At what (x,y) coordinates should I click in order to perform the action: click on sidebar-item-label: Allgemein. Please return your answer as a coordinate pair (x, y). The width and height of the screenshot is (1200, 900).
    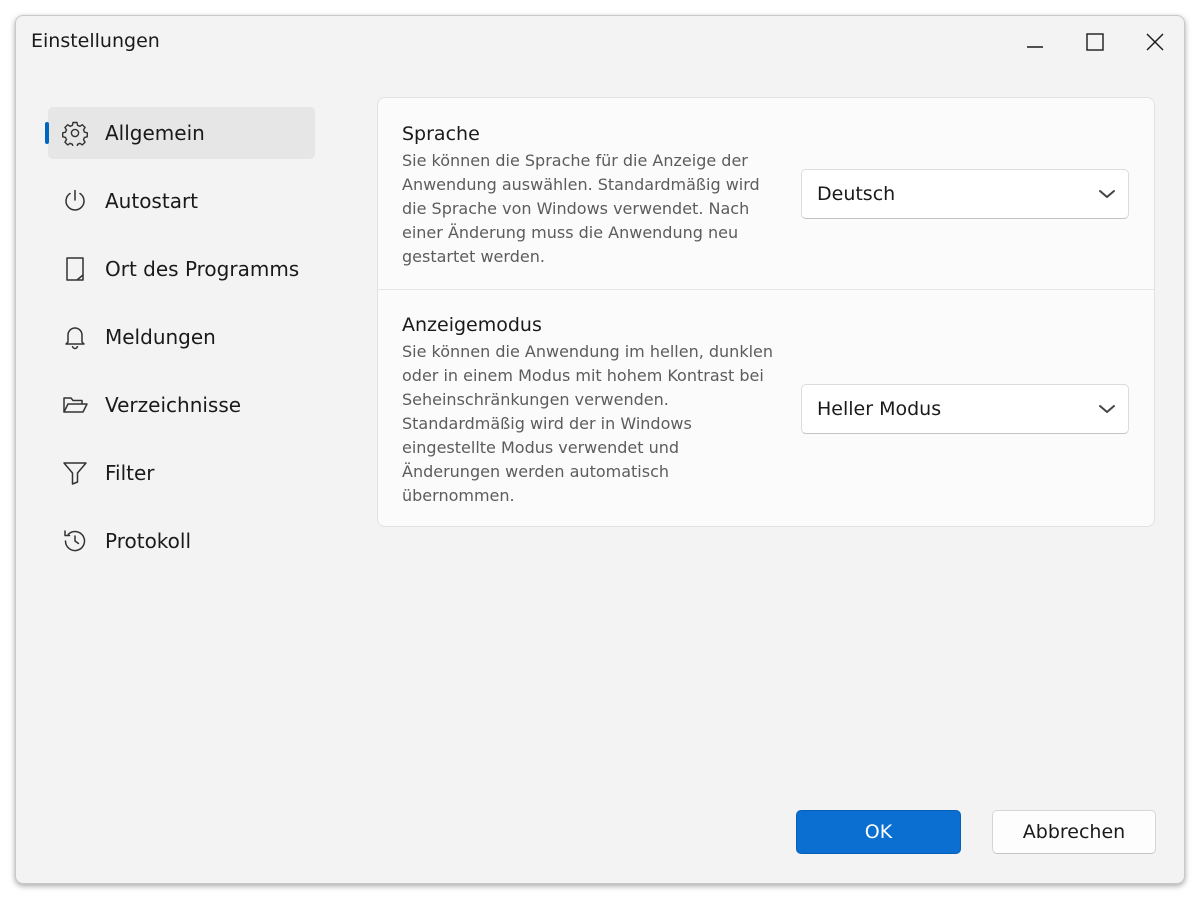
    Looking at the image, I should click on (155, 133).